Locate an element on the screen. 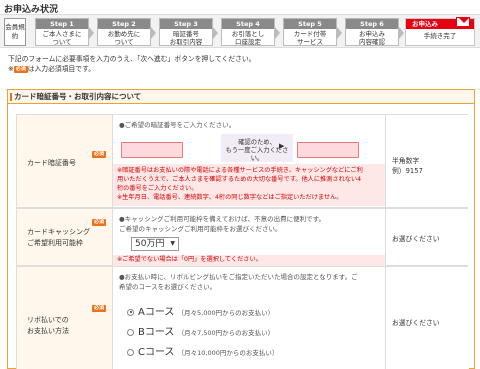 The height and width of the screenshot is (369, 480). cashing-note: お選びください is located at coordinates (427, 237).